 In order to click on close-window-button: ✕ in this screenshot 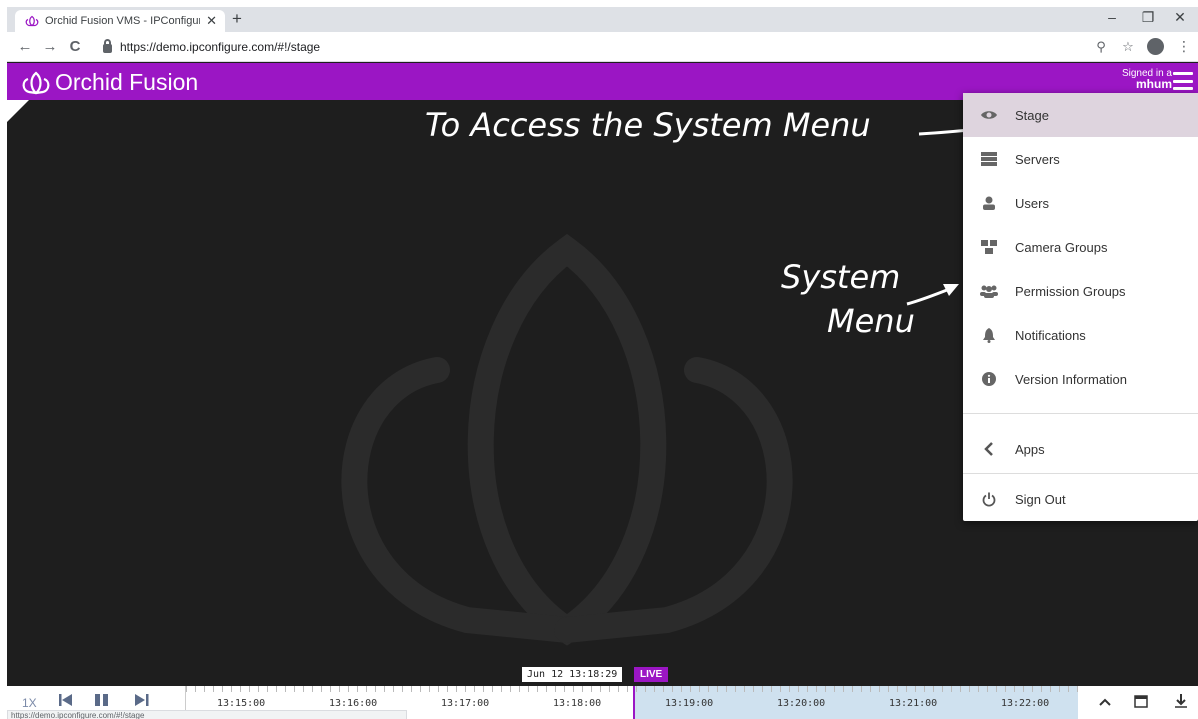, I will do `click(1180, 17)`.